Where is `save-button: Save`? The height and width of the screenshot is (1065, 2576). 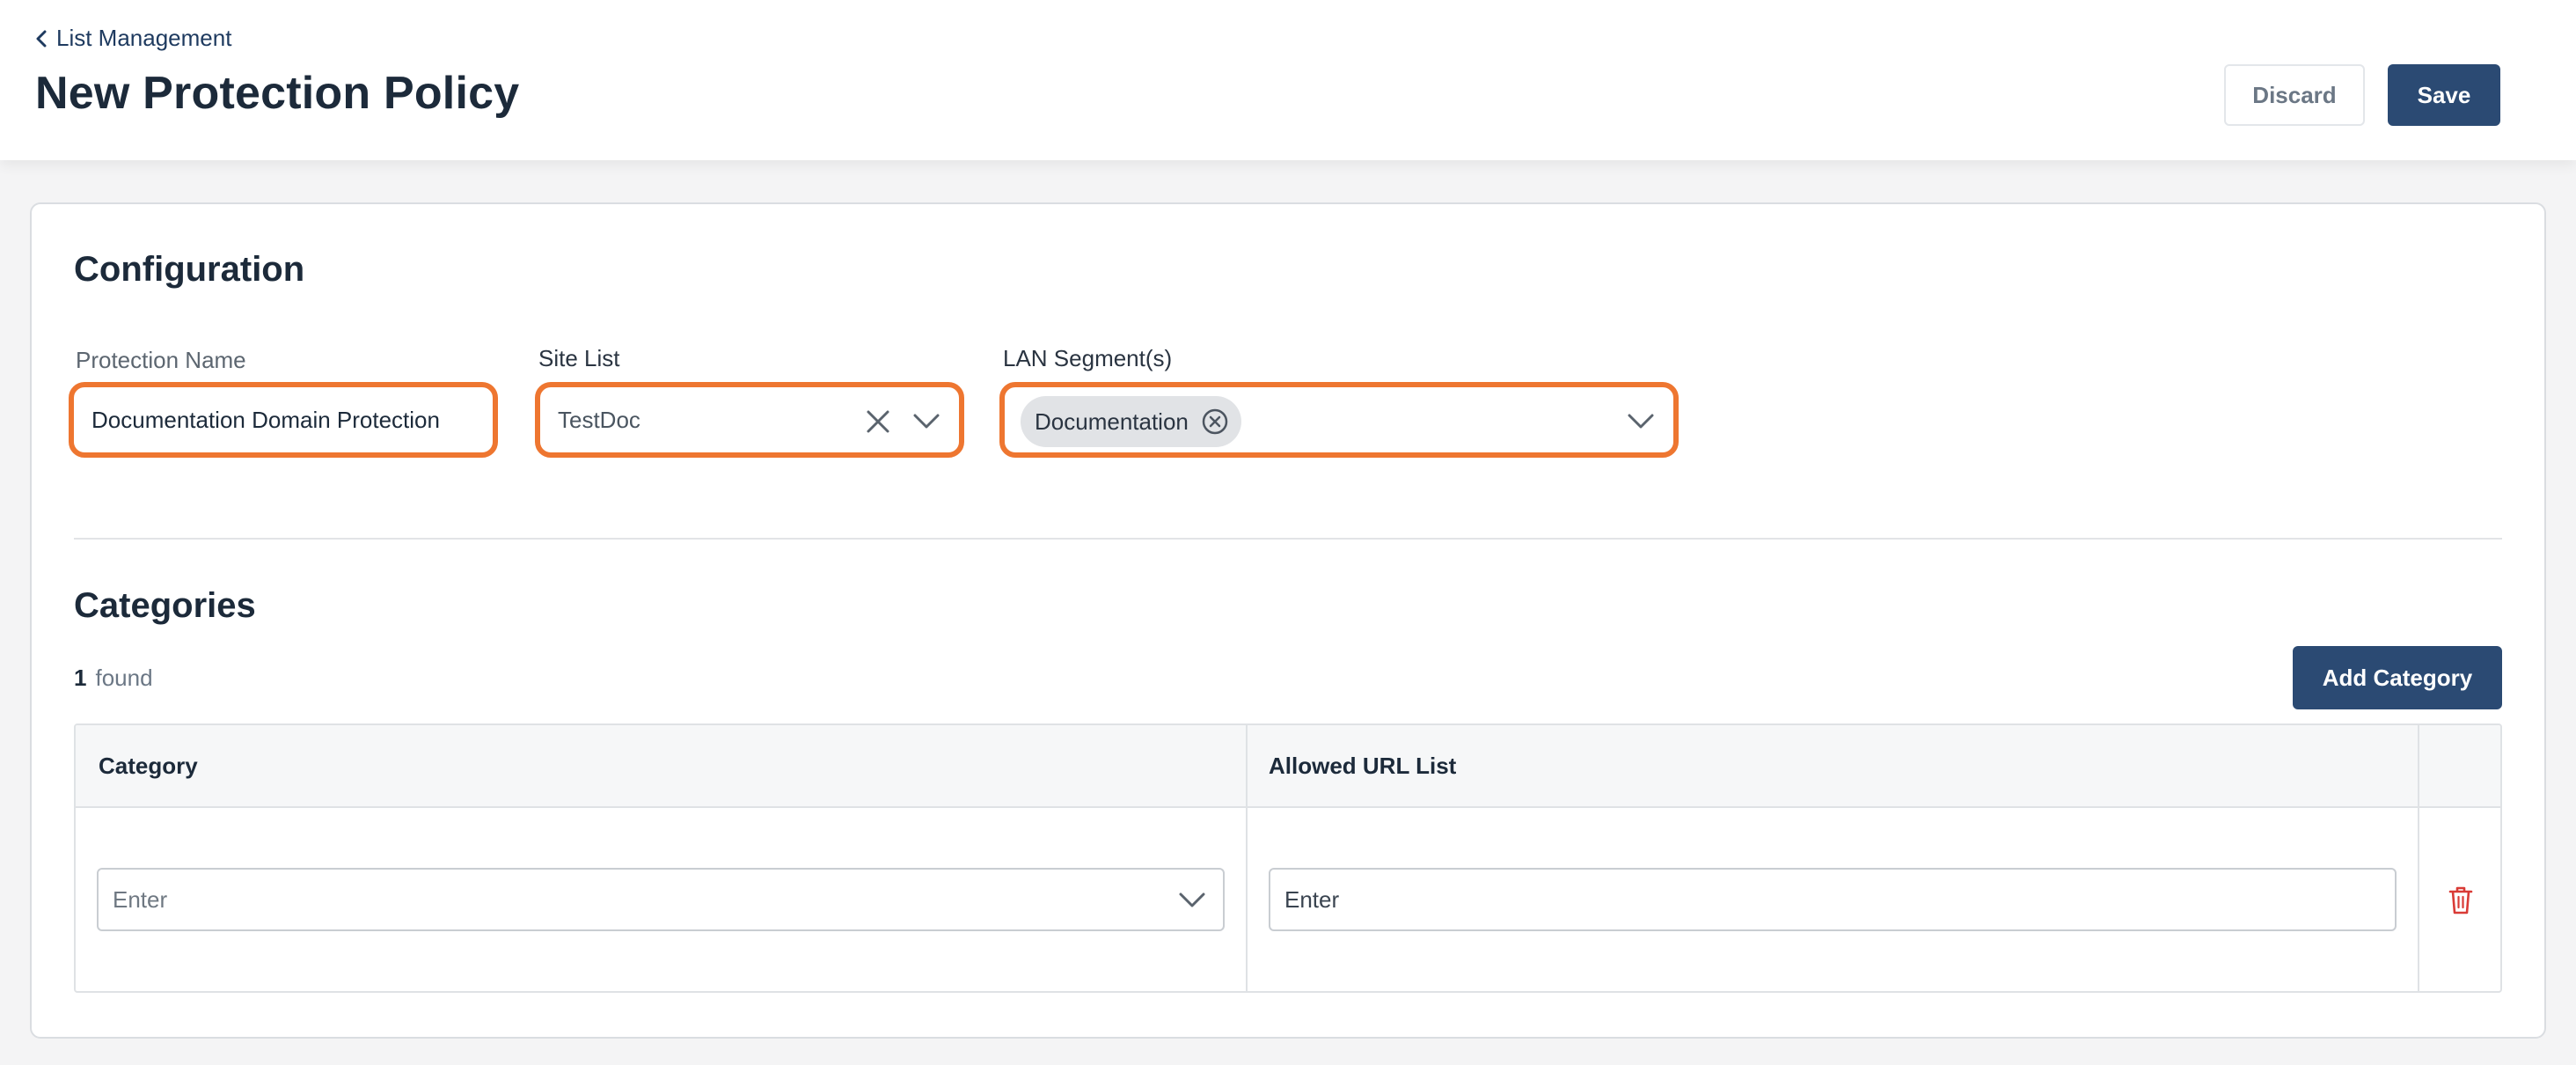 save-button: Save is located at coordinates (2444, 95).